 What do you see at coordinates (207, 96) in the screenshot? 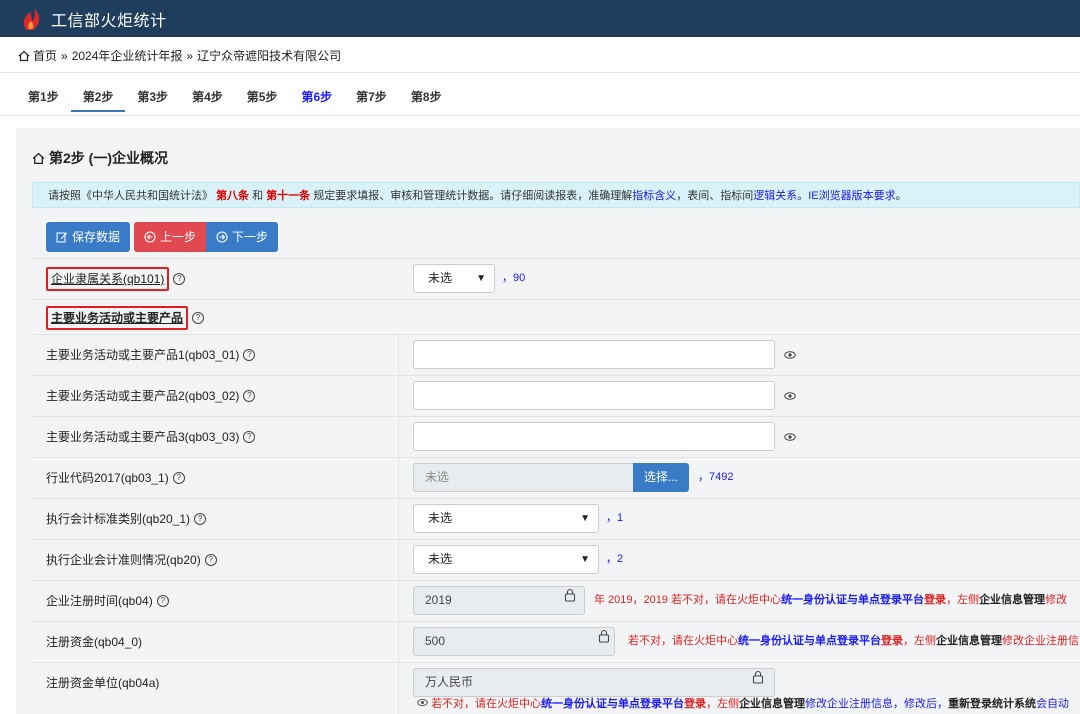
I see `tab-step-4: 第4步` at bounding box center [207, 96].